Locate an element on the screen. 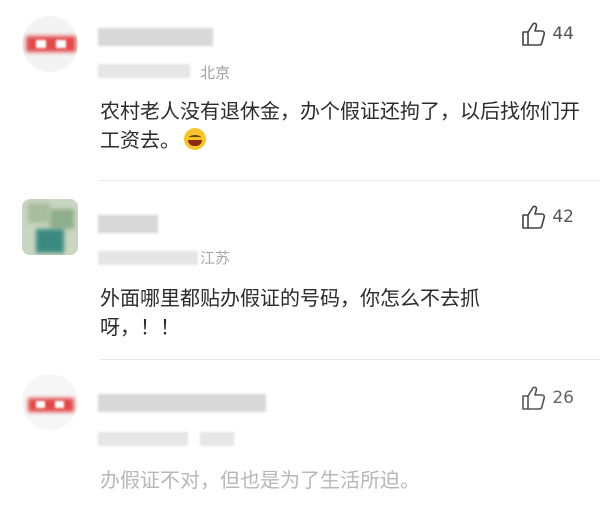 Image resolution: width=600 pixels, height=518 pixels. location-label: 江苏 is located at coordinates (215, 258).